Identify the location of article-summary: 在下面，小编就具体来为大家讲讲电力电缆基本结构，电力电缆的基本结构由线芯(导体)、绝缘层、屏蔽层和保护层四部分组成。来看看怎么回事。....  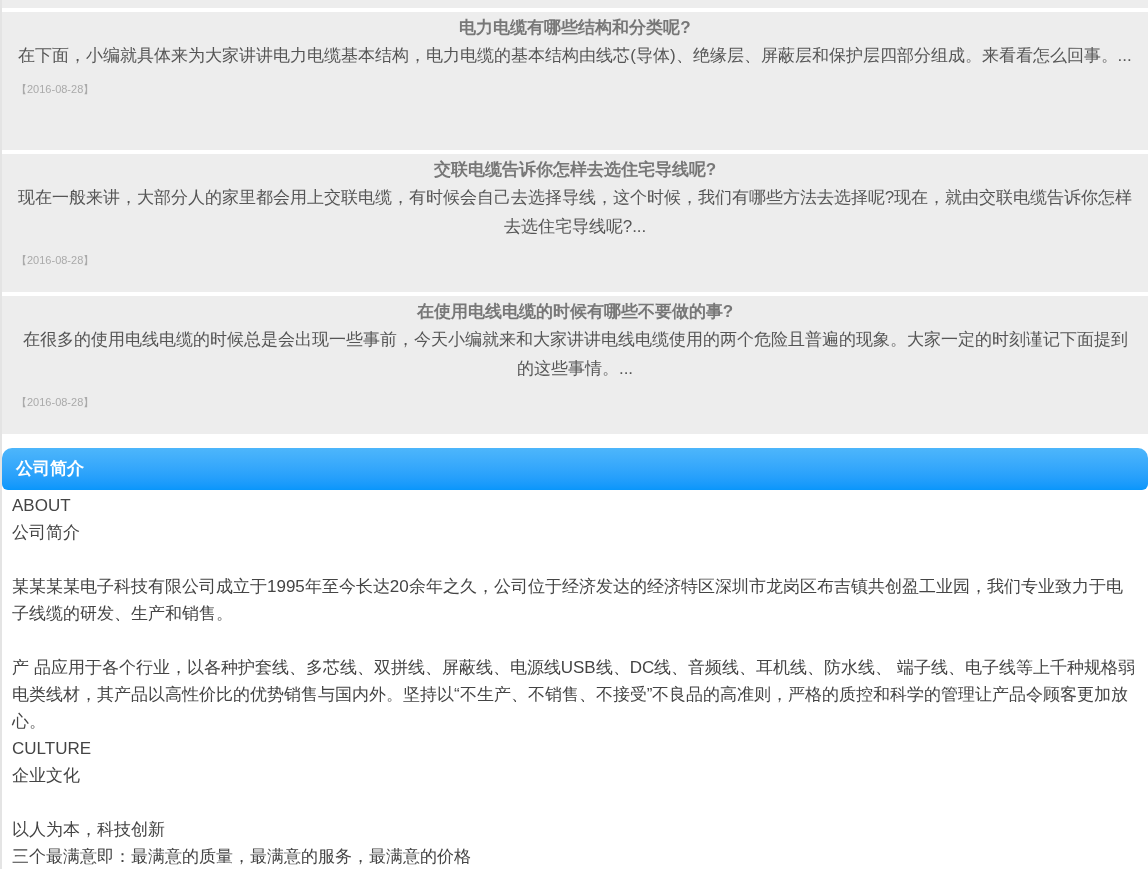
(575, 56).